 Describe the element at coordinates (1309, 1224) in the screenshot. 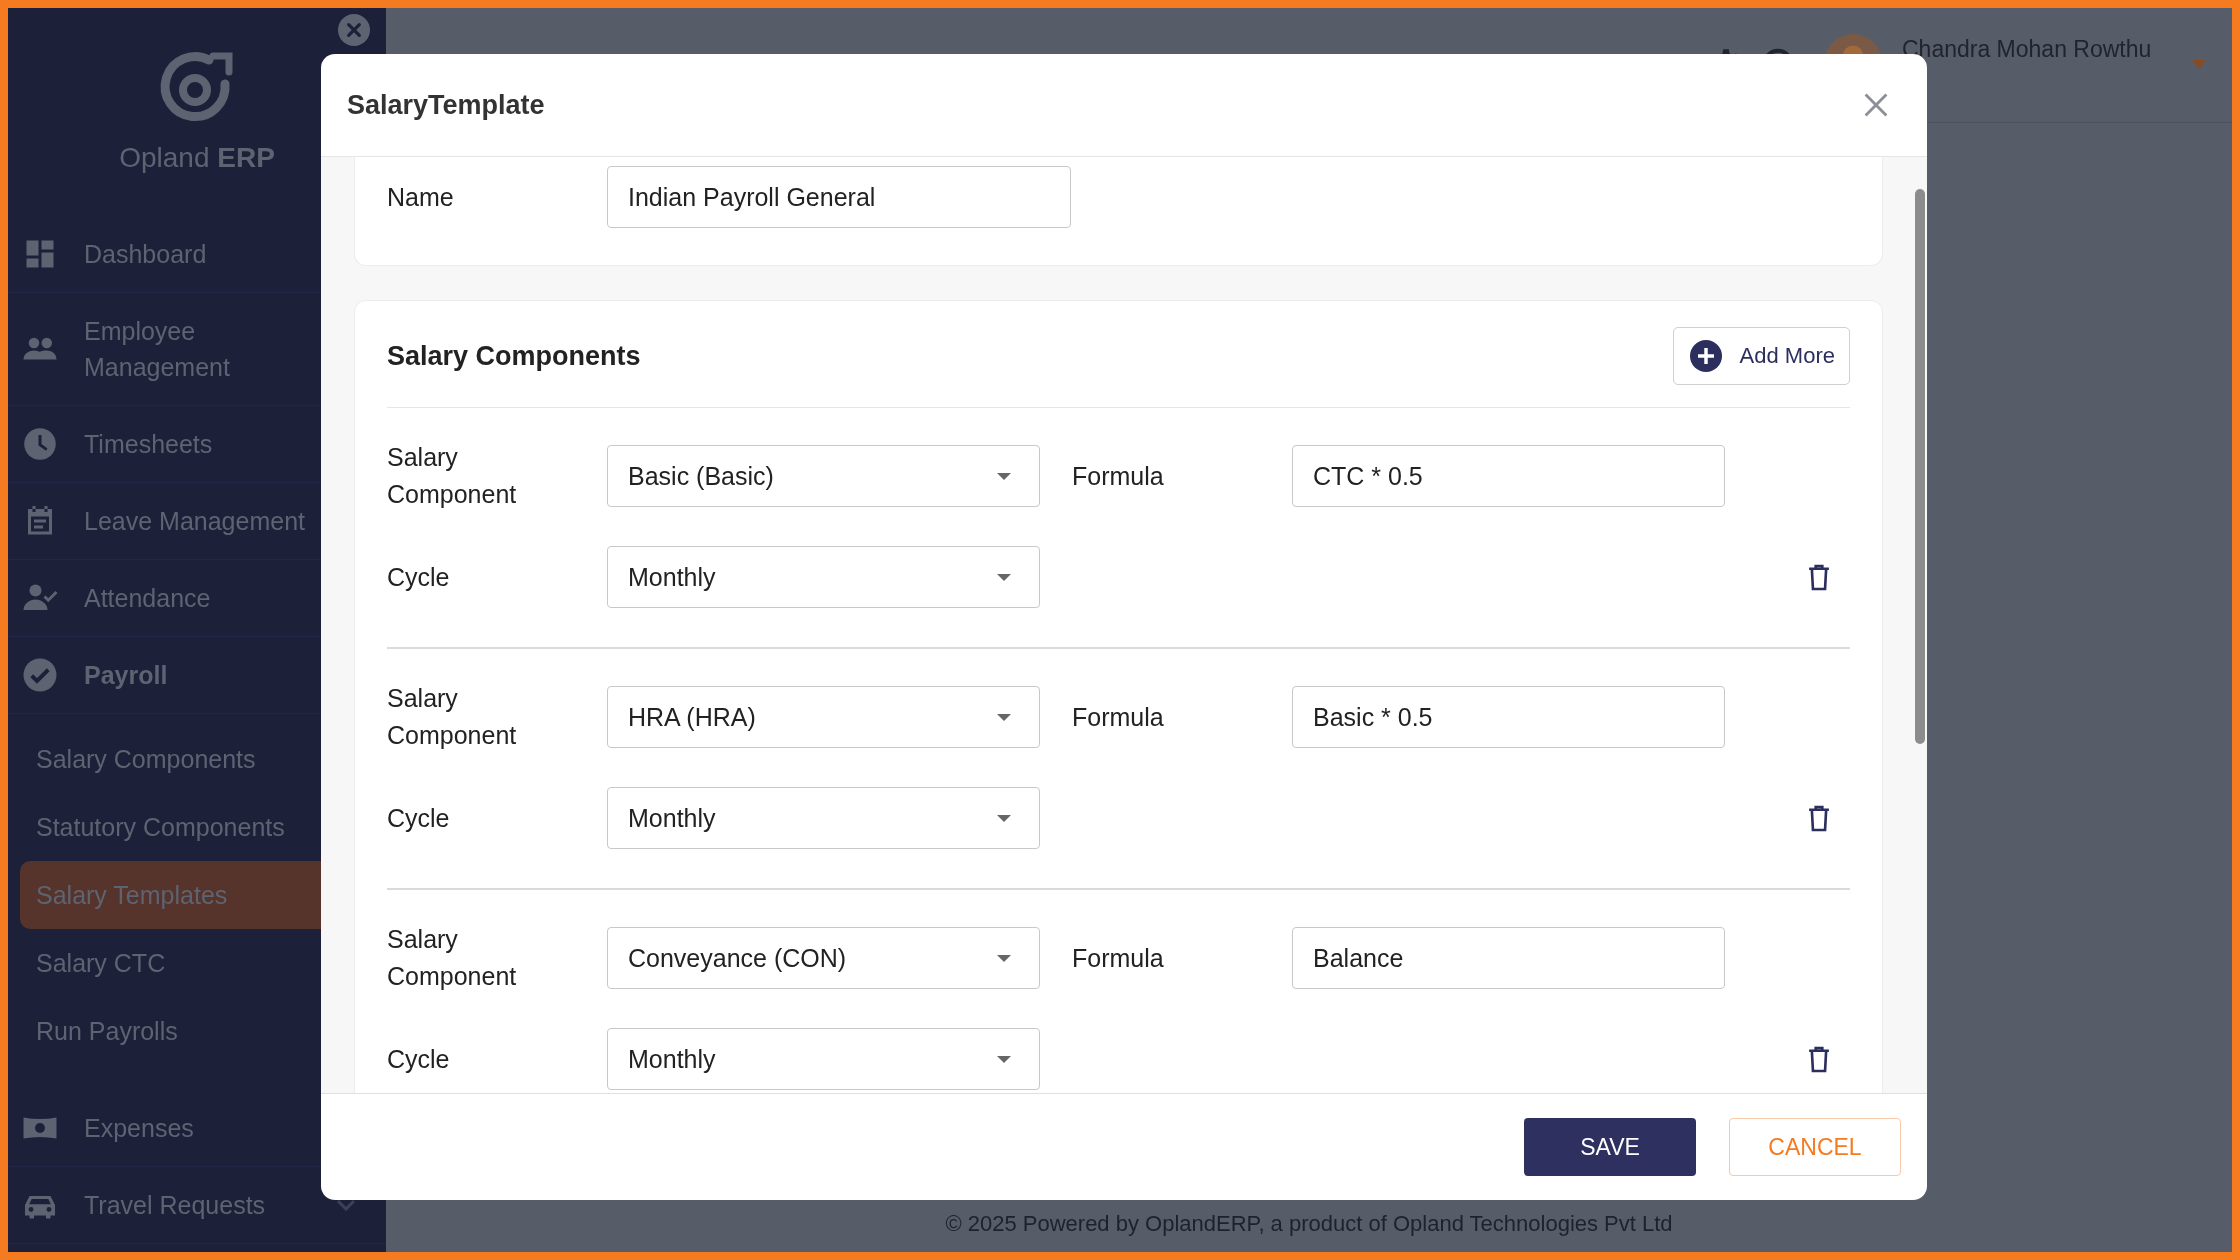

I see `footer-text: © 2025 Powered by OplandERP, a product of Opland Technologies Pvt Ltd` at that location.